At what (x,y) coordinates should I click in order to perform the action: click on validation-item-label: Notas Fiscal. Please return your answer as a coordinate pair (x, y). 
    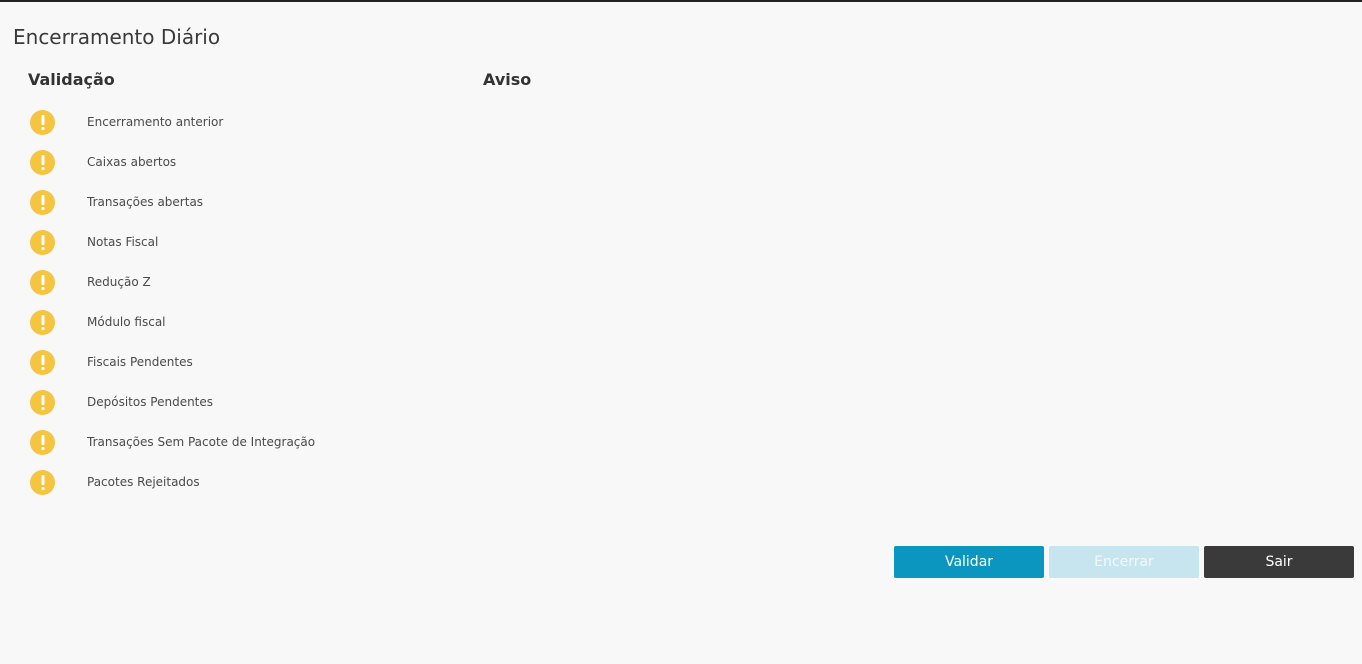
    Looking at the image, I should click on (123, 242).